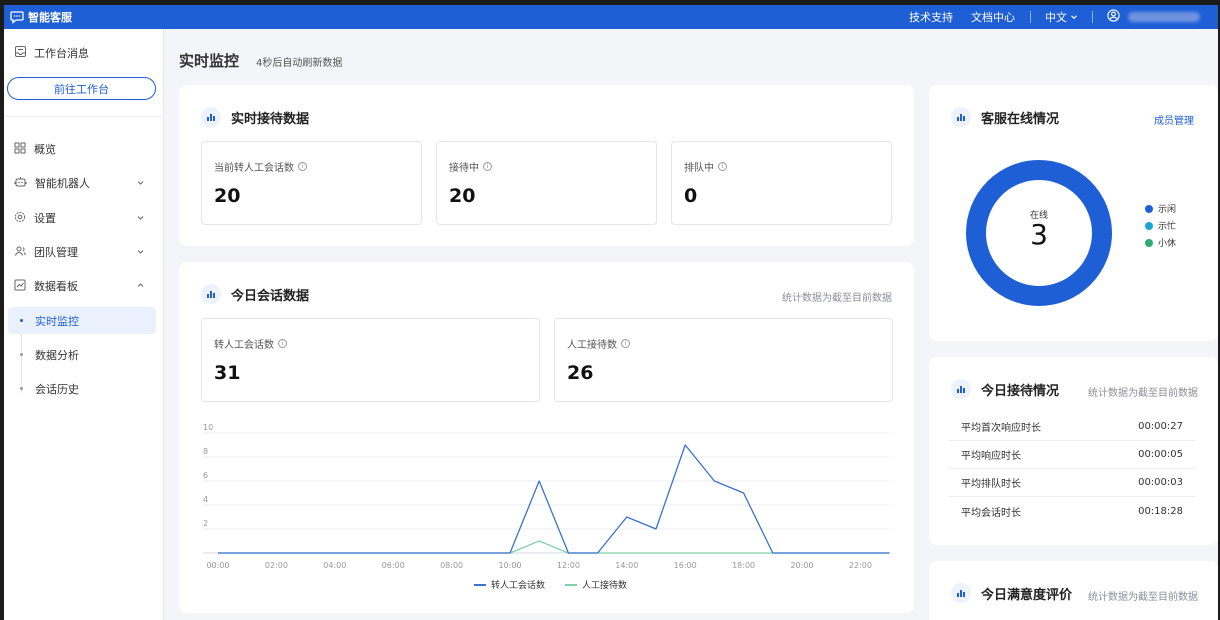 The height and width of the screenshot is (620, 1220). Describe the element at coordinates (518, 584) in the screenshot. I see `legend-label: 转人工会话数` at that location.